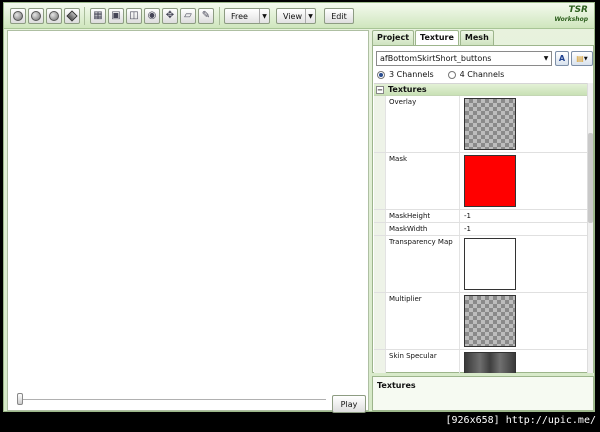 The image size is (600, 432). I want to click on brush-icon: ✎, so click(206, 16).